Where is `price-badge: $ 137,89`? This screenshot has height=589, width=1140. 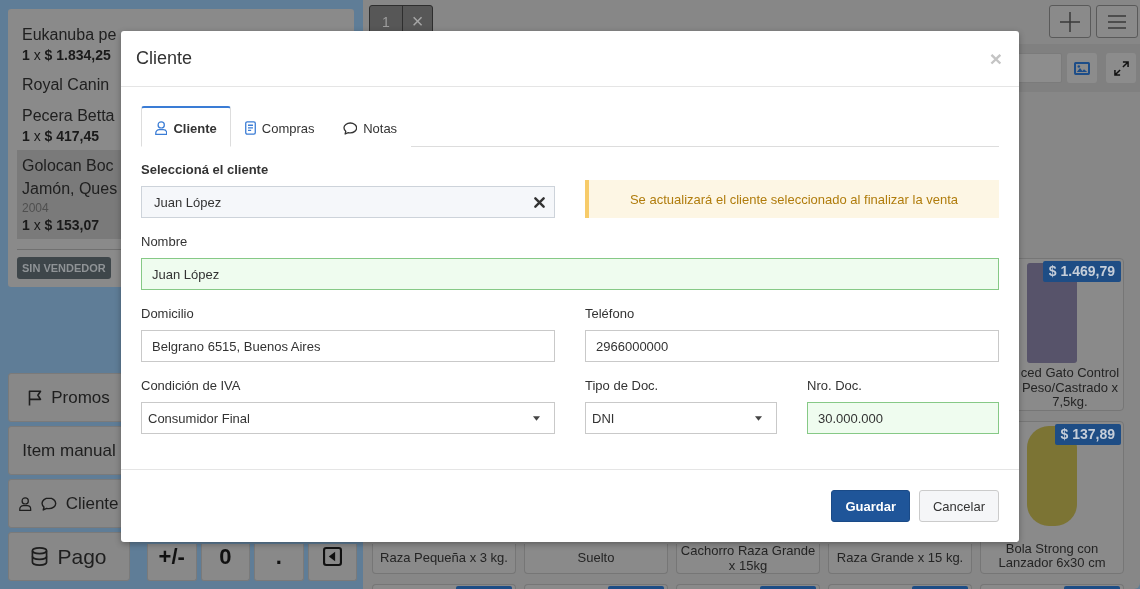
price-badge: $ 137,89 is located at coordinates (1087, 434).